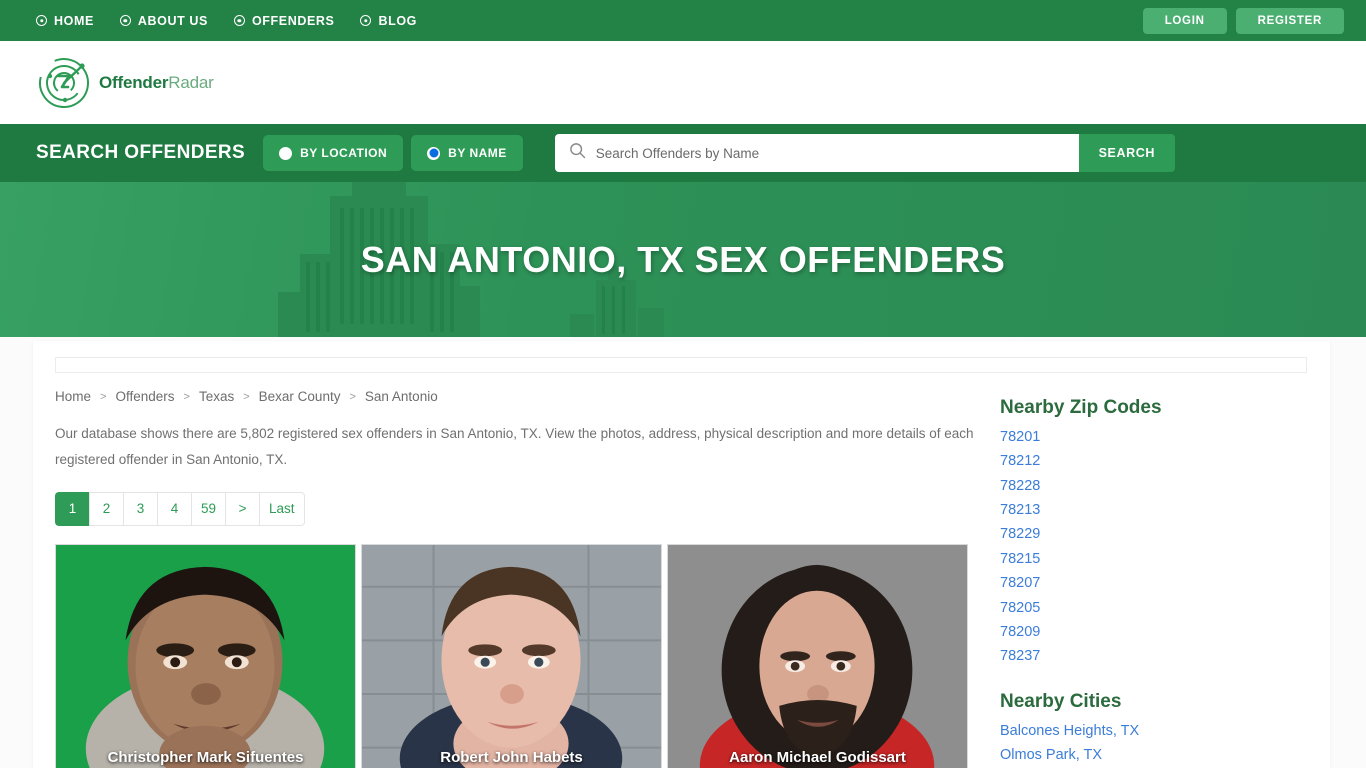  I want to click on search-field-wrapper, so click(816, 153).